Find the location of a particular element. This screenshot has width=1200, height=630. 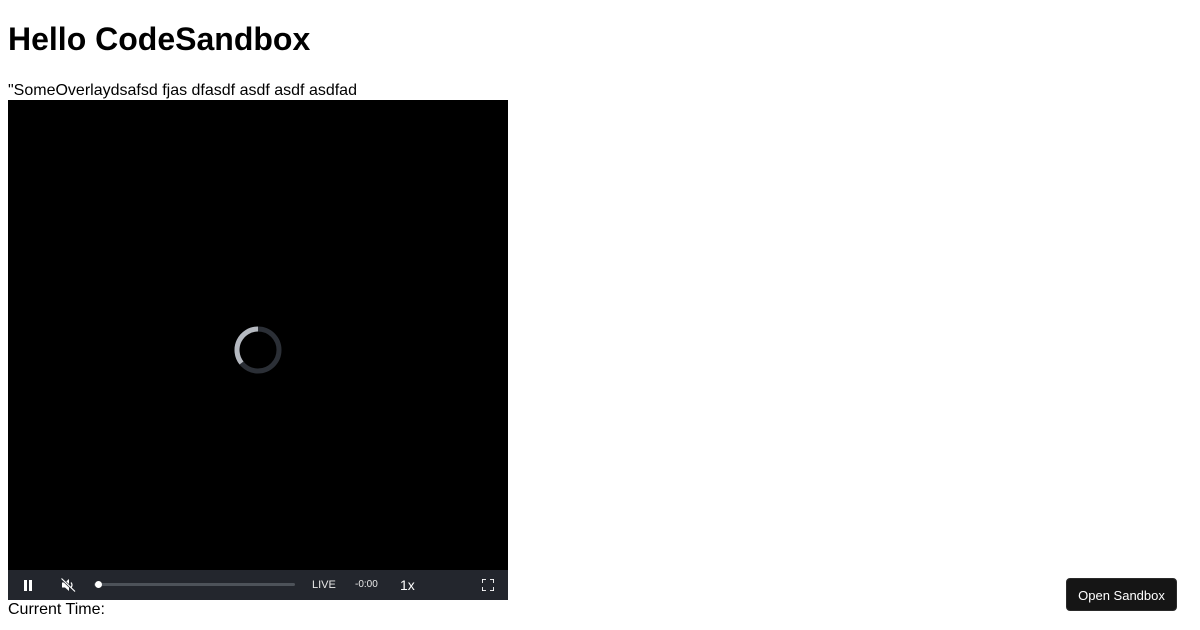

volume-muted-icon is located at coordinates (68, 585).